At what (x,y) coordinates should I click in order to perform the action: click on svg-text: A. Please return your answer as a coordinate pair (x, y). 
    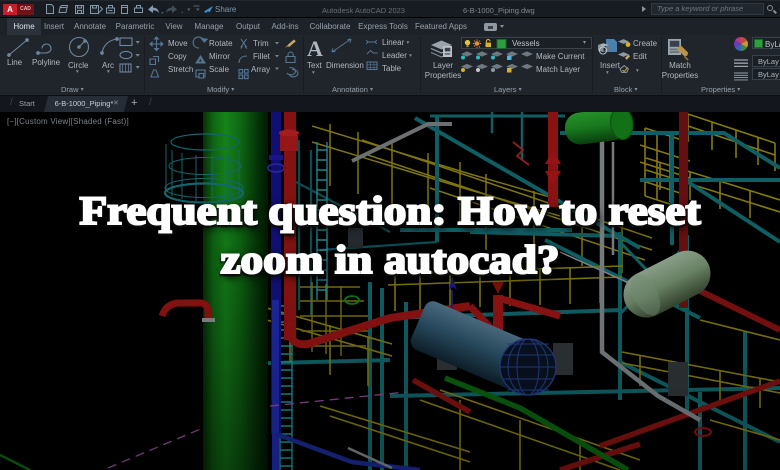
    Looking at the image, I should click on (315, 48).